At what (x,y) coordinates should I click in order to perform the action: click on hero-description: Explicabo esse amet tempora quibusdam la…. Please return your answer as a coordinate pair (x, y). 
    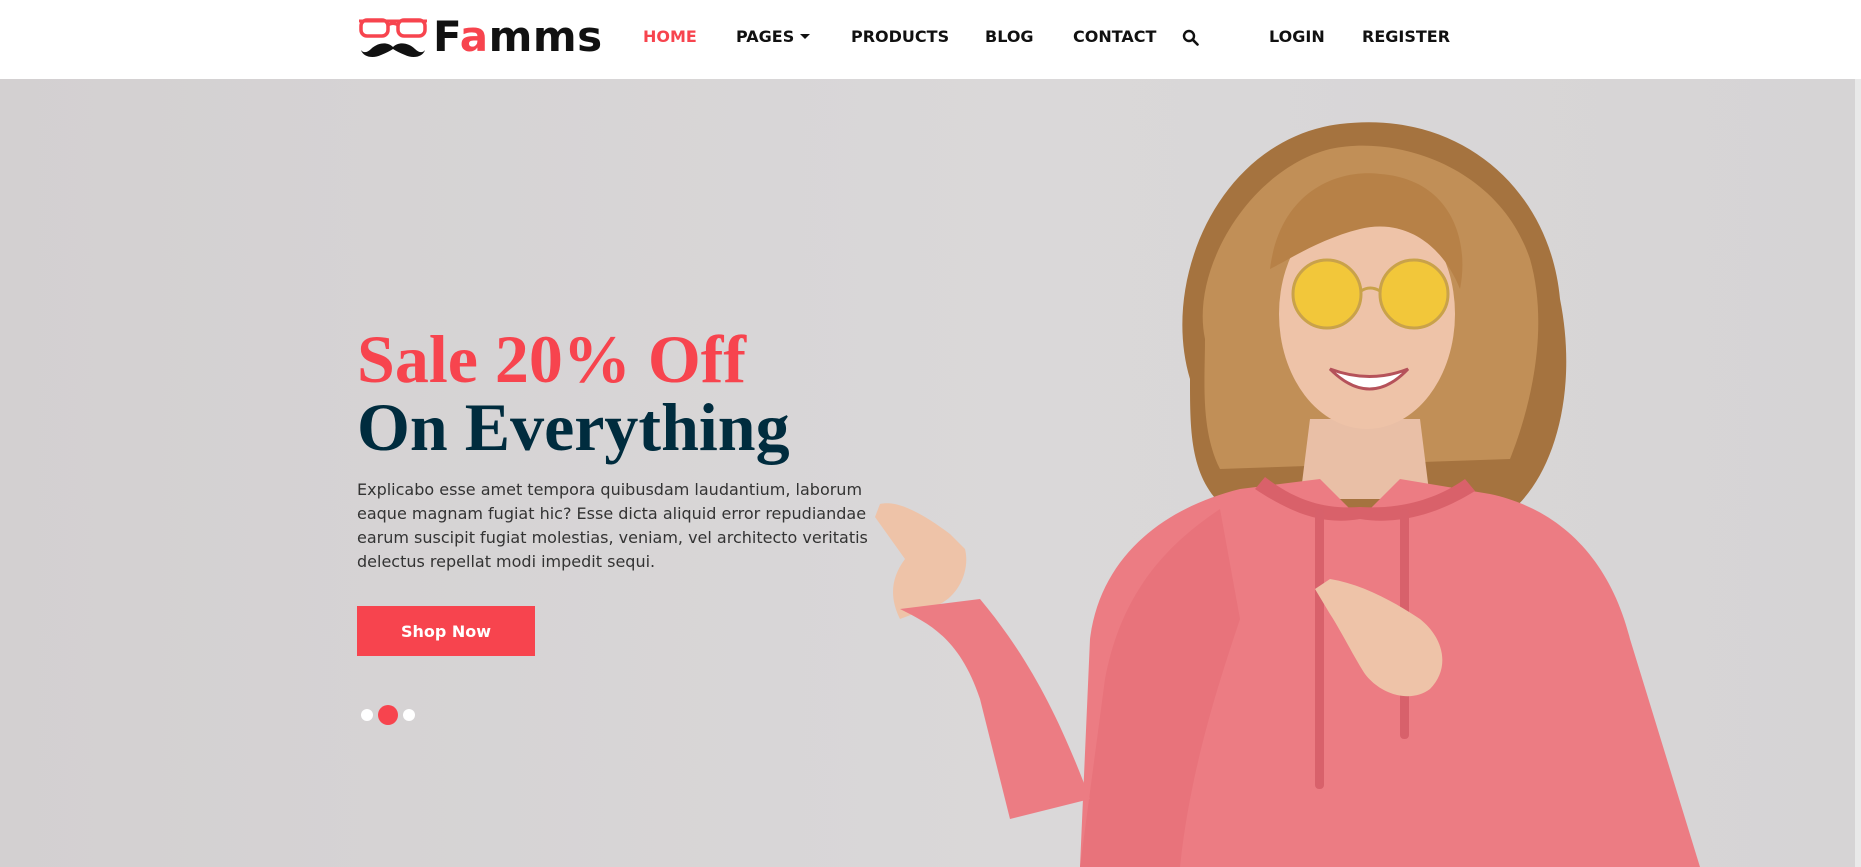
    Looking at the image, I should click on (612, 525).